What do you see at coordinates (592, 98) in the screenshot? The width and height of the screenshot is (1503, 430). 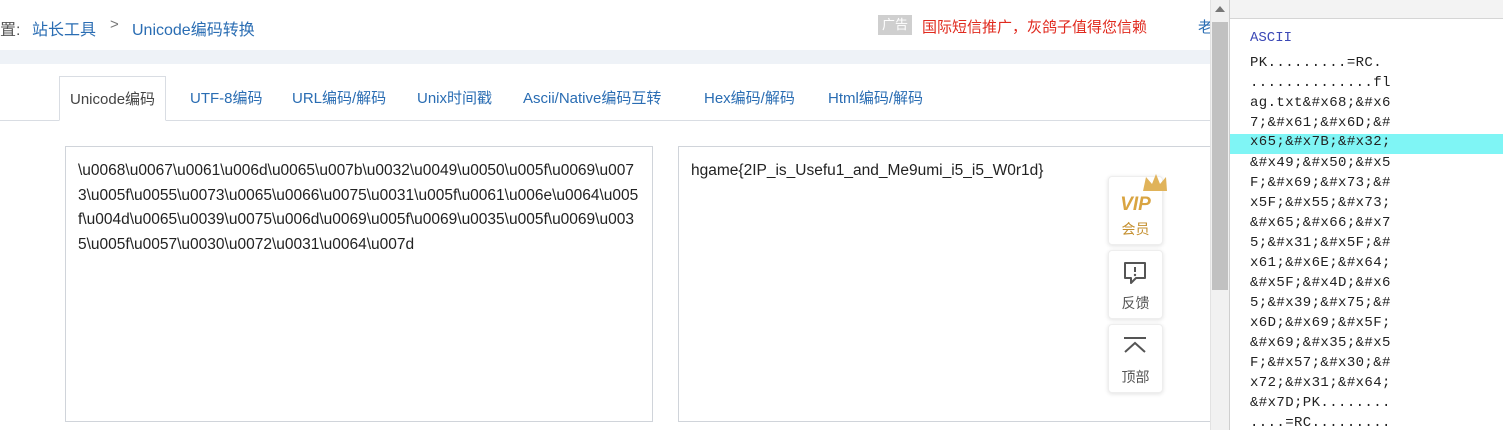 I see `tab-ascii-native: Ascii/Native编码互转` at bounding box center [592, 98].